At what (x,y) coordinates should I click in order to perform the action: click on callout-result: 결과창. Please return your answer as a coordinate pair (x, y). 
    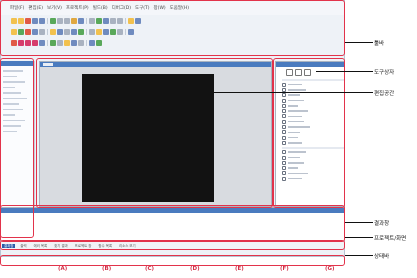
    Looking at the image, I should click on (382, 224).